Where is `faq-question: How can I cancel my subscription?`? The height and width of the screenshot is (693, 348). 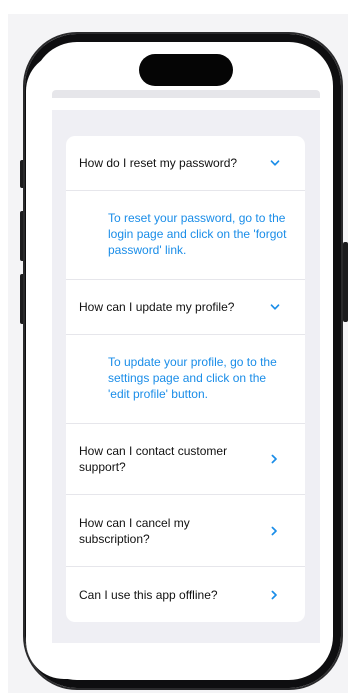 faq-question: How can I cancel my subscription? is located at coordinates (134, 531).